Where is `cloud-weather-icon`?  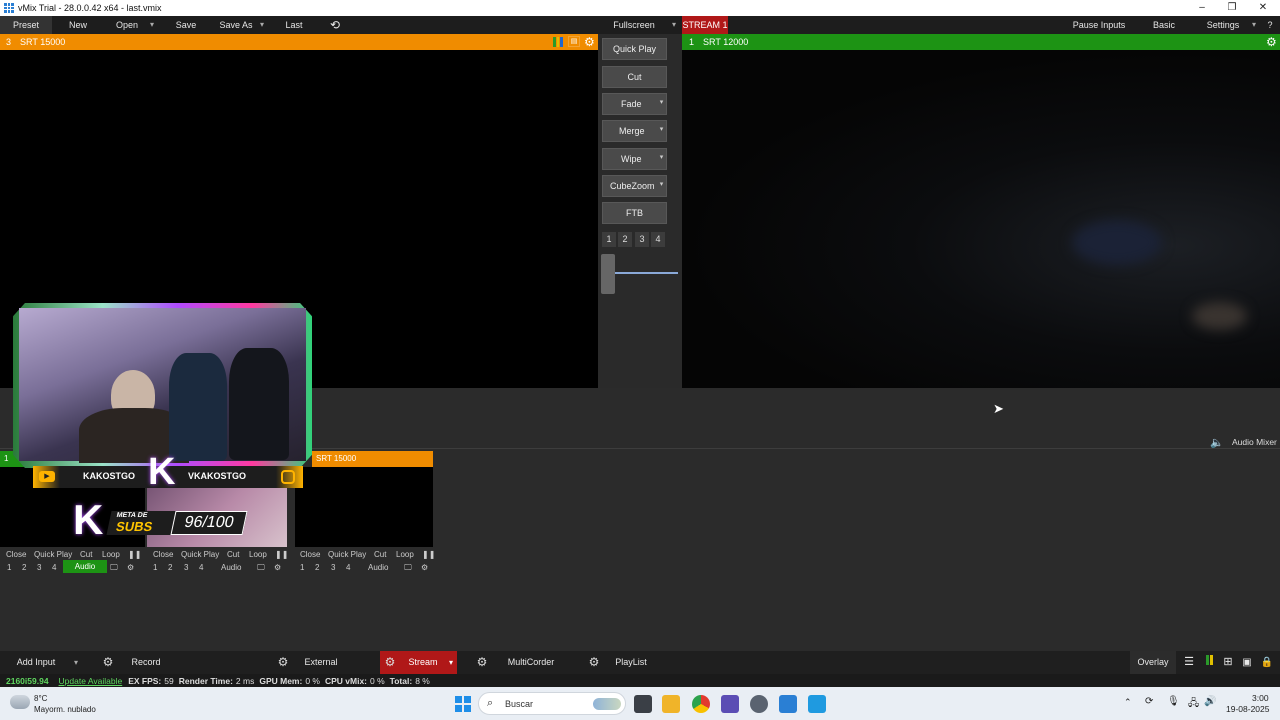 cloud-weather-icon is located at coordinates (20, 702).